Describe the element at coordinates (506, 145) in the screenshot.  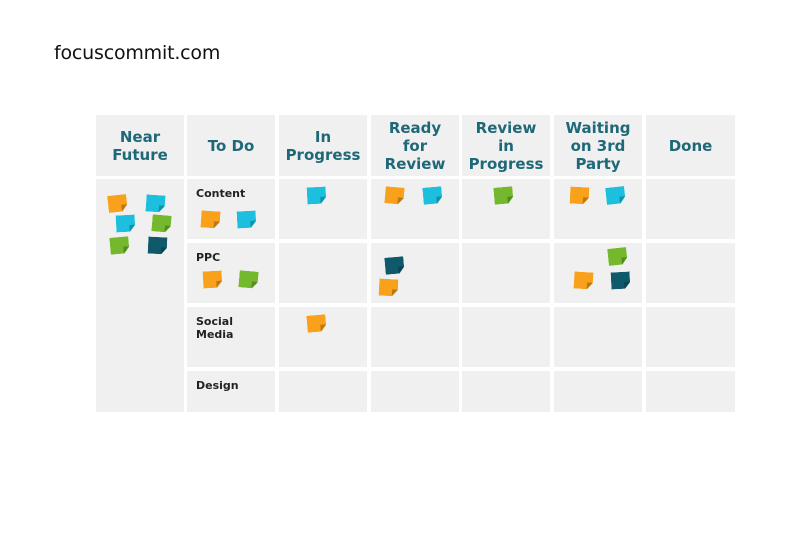
I see `column-header-review-in-progress: Review in Progress` at that location.